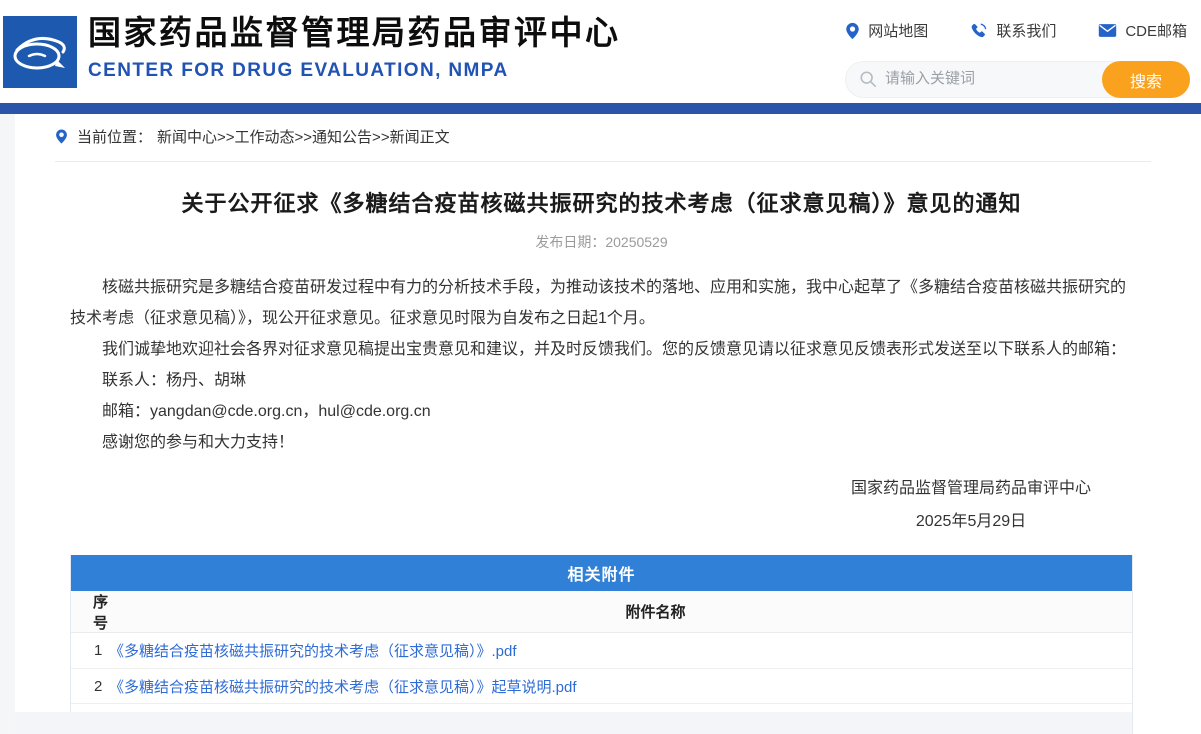 The width and height of the screenshot is (1201, 734). Describe the element at coordinates (61, 136) in the screenshot. I see `breadcrumb-pin-icon` at that location.